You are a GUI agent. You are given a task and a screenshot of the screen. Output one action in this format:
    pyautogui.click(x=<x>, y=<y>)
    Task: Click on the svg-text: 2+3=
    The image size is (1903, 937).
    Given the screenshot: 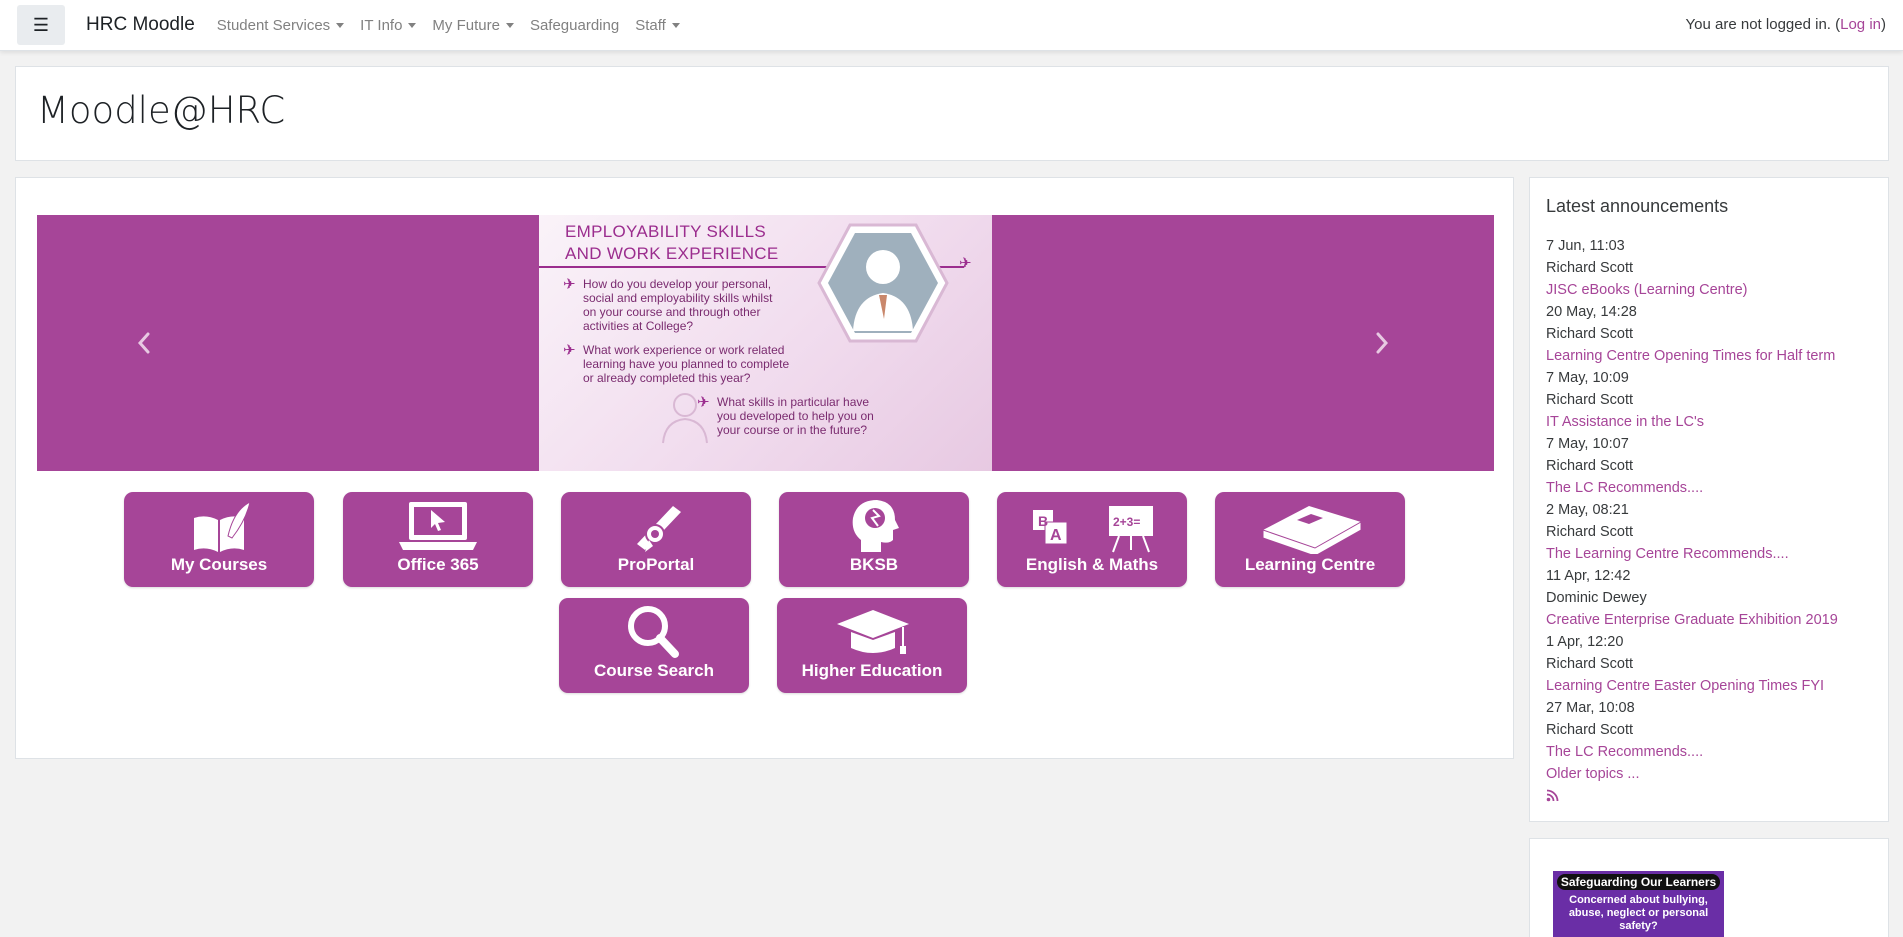 What is the action you would take?
    pyautogui.click(x=1126, y=522)
    